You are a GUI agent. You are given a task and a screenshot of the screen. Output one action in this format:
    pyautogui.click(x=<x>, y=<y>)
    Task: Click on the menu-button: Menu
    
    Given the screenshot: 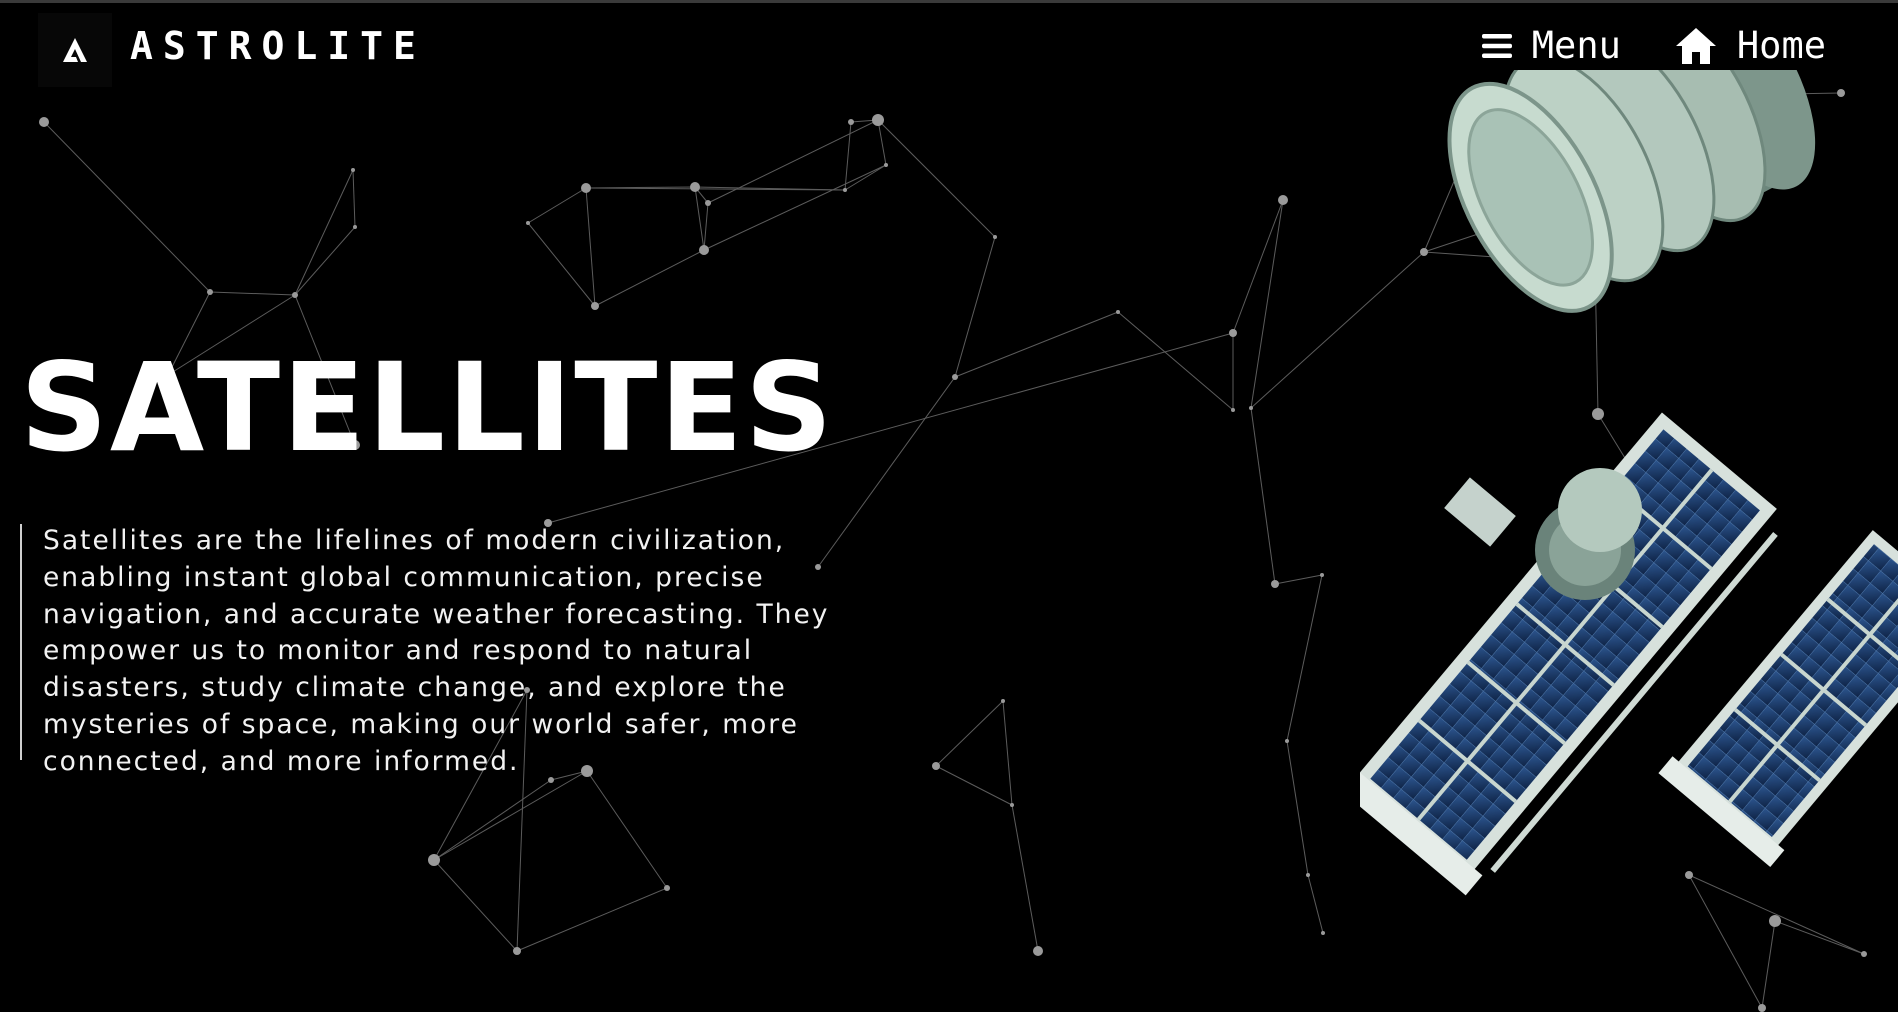 What is the action you would take?
    pyautogui.click(x=1551, y=46)
    